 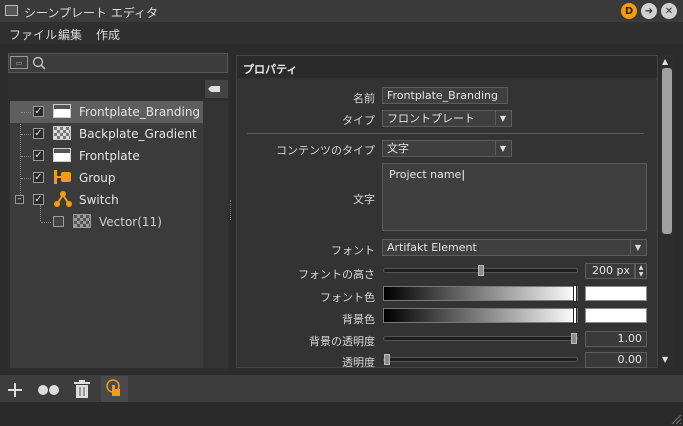 I want to click on menu-edit: 編集, so click(x=70, y=34).